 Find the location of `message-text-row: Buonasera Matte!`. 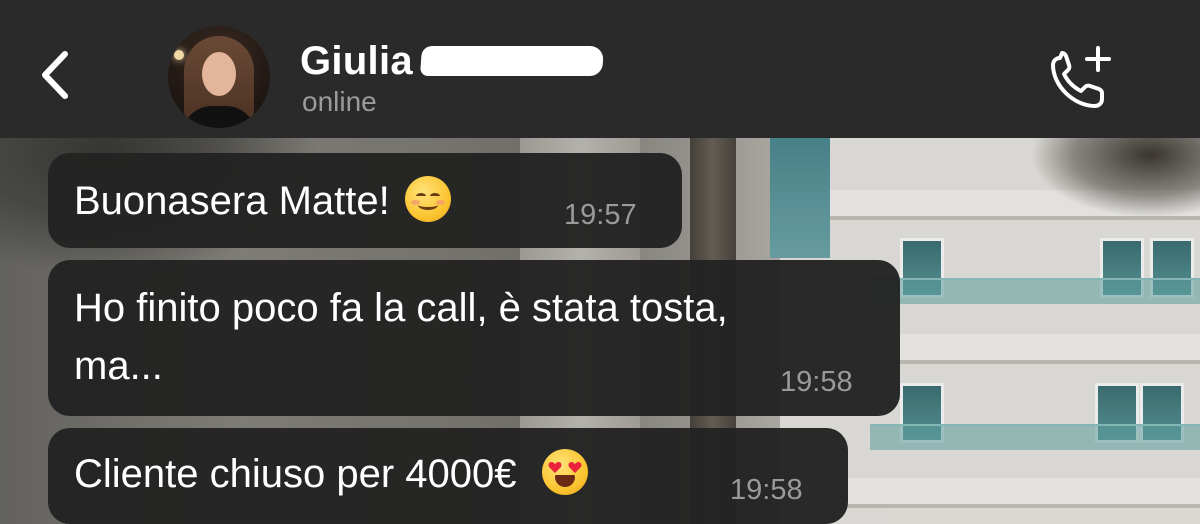

message-text-row: Buonasera Matte! is located at coordinates (262, 201).